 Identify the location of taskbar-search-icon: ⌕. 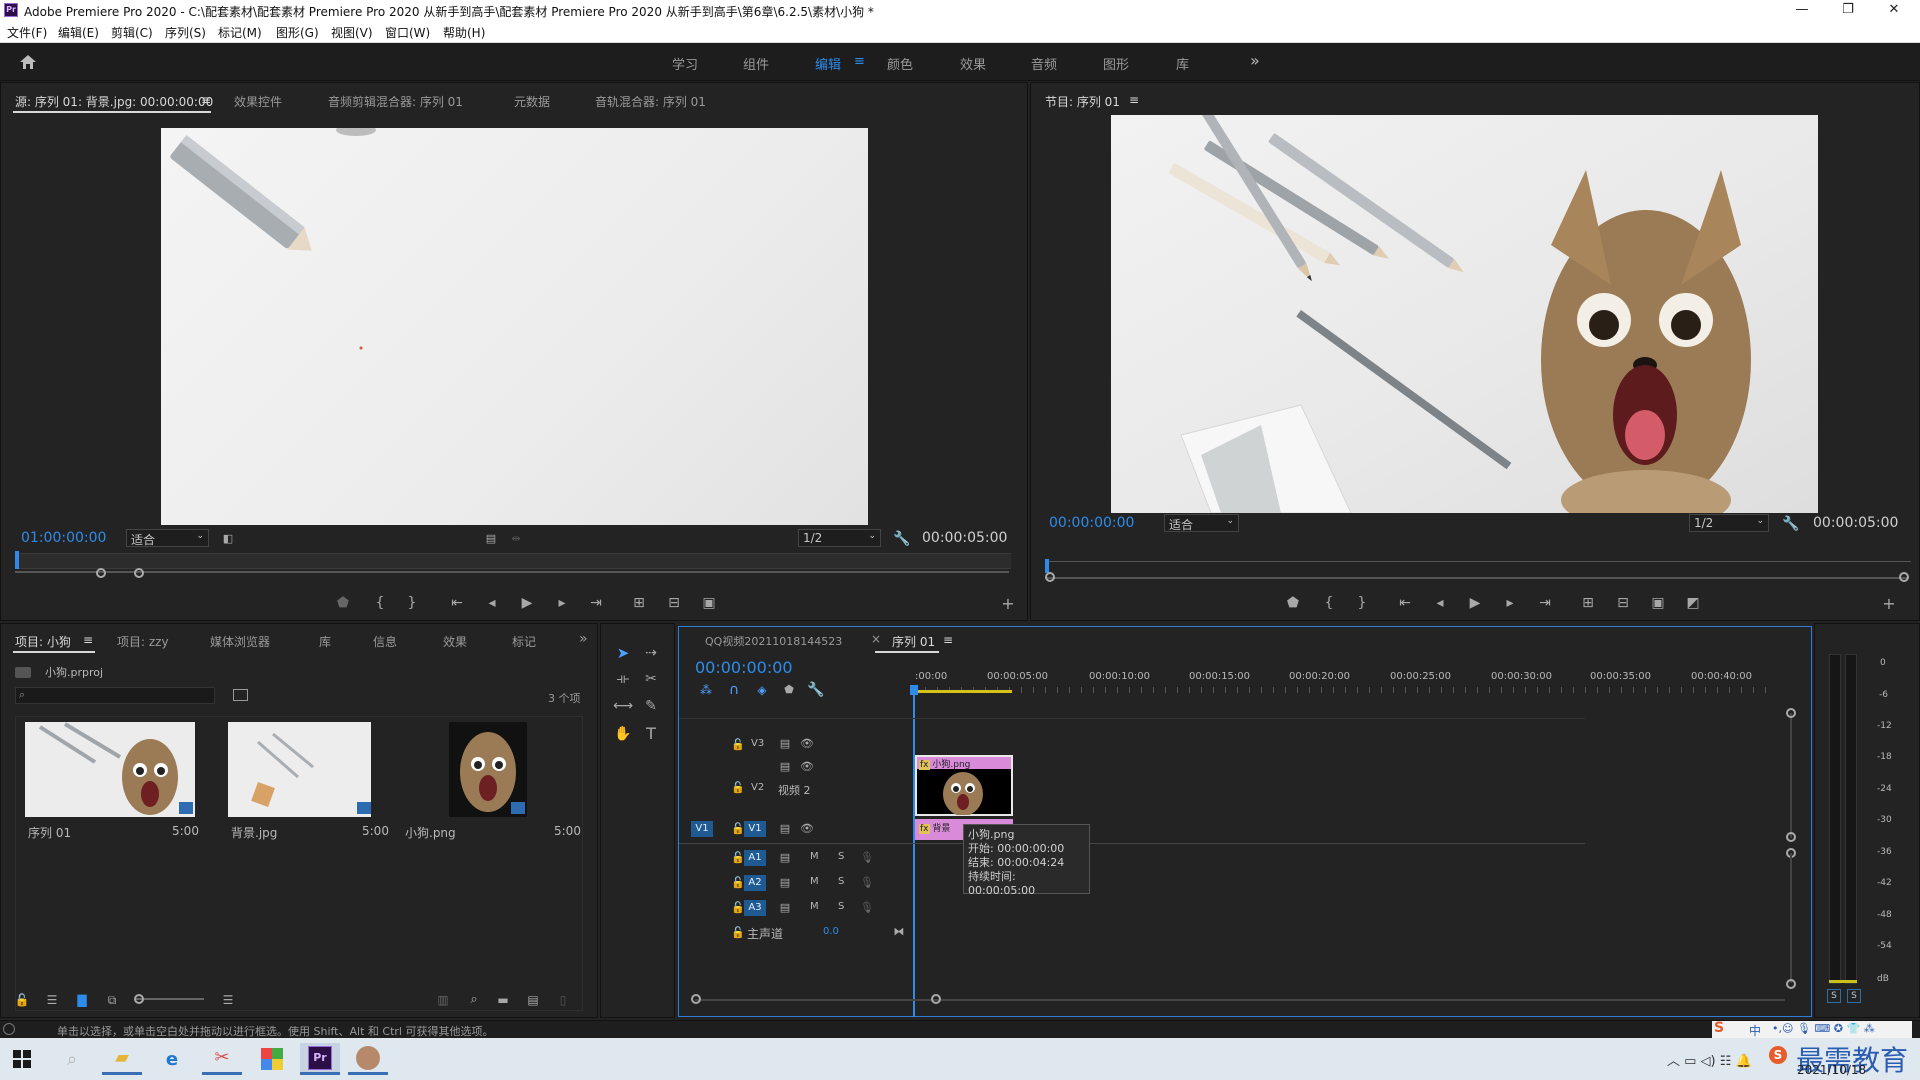
(72, 1059).